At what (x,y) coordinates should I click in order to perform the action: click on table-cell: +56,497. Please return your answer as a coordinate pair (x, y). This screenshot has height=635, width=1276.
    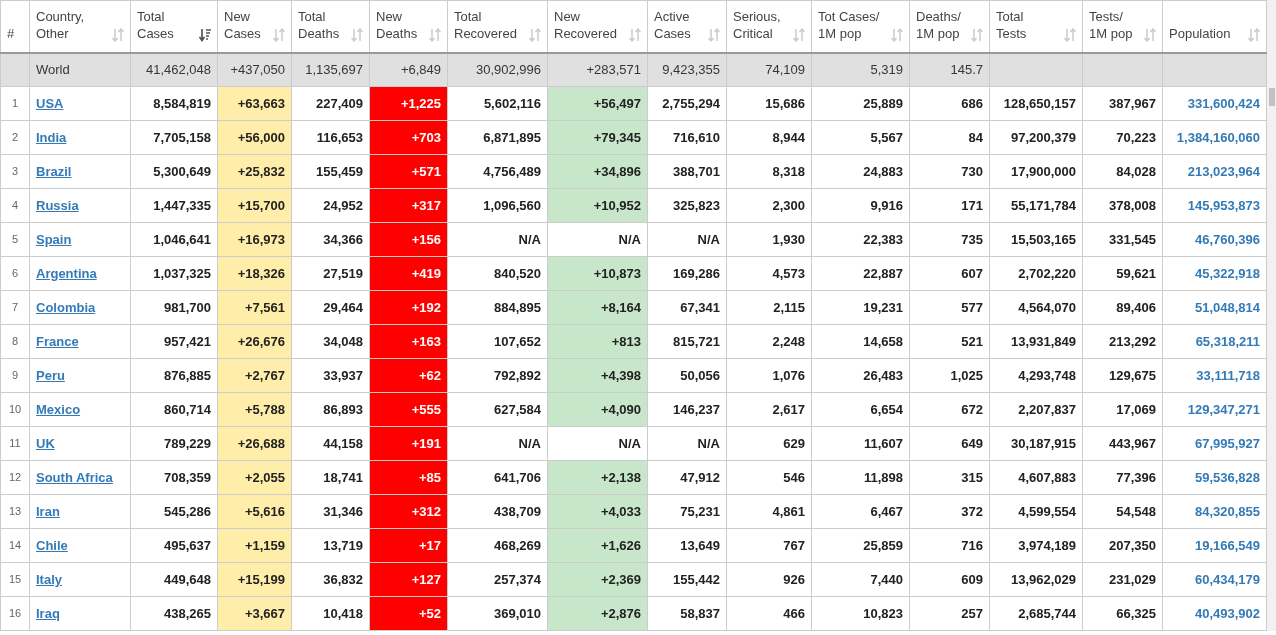
    Looking at the image, I should click on (597, 103).